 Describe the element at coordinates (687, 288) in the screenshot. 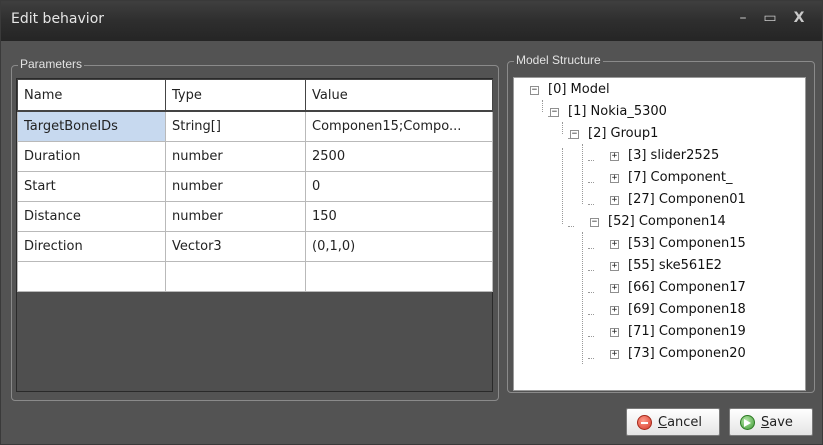

I see `tree-node: [66] Componen17` at that location.